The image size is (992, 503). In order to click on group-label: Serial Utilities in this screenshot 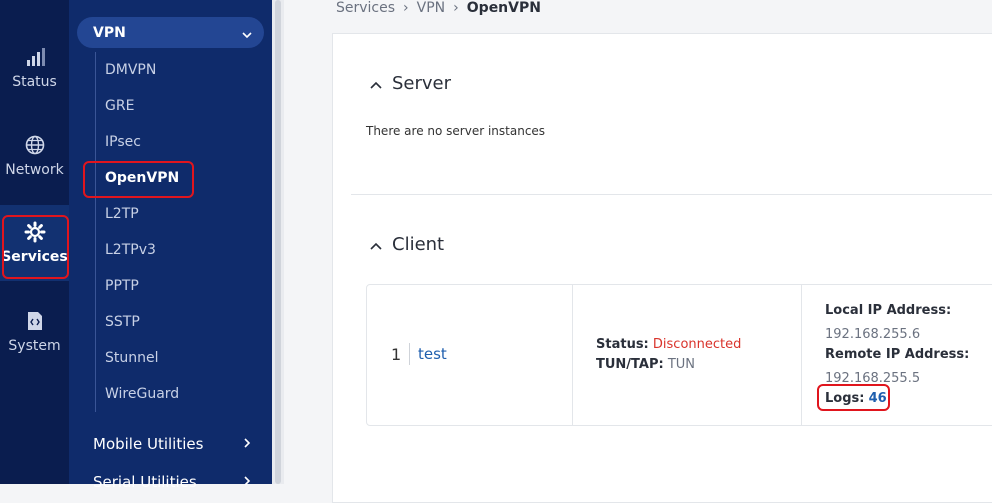, I will do `click(145, 482)`.